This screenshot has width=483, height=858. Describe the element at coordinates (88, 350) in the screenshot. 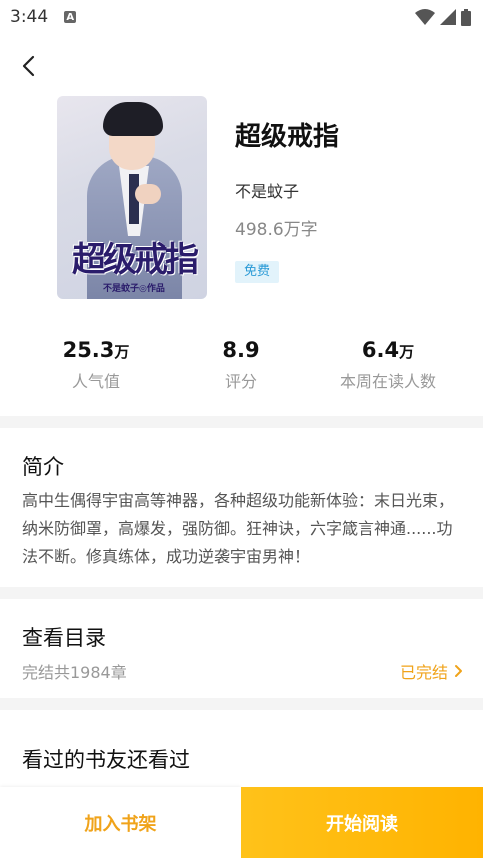

I see `stat-value: 25.3` at that location.